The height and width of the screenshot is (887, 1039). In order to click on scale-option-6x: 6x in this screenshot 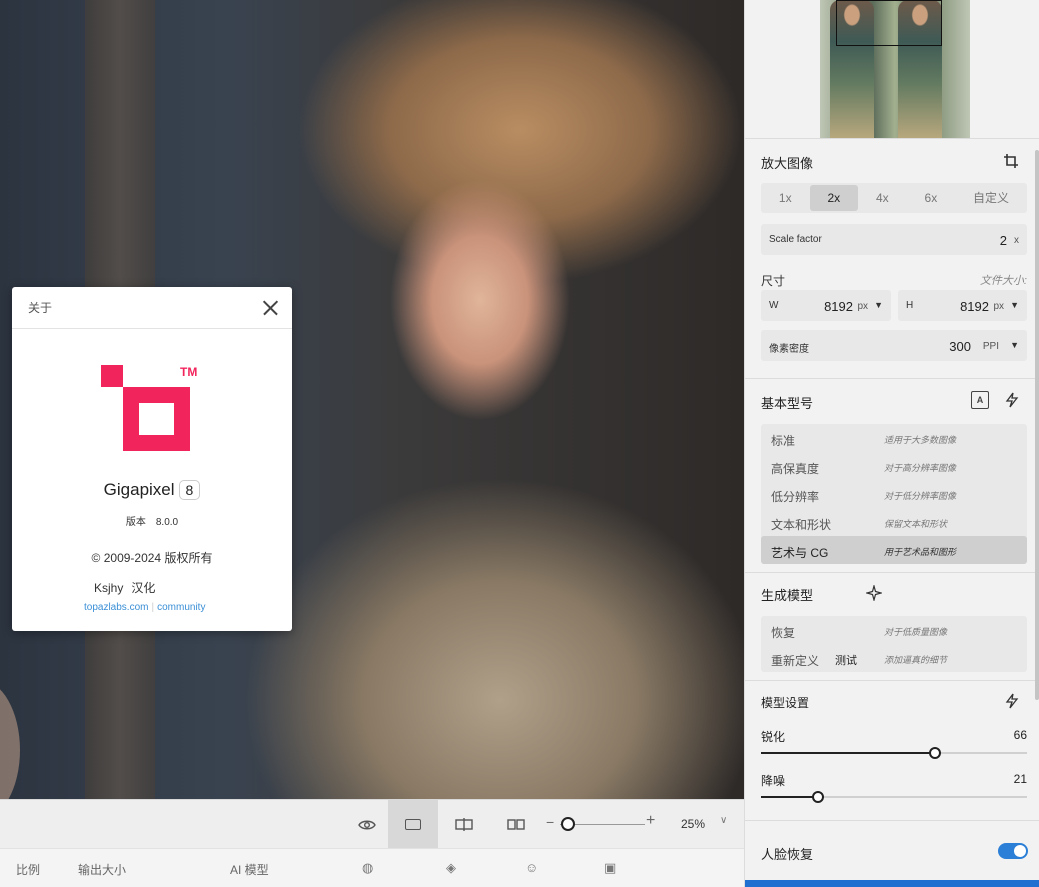, I will do `click(931, 198)`.